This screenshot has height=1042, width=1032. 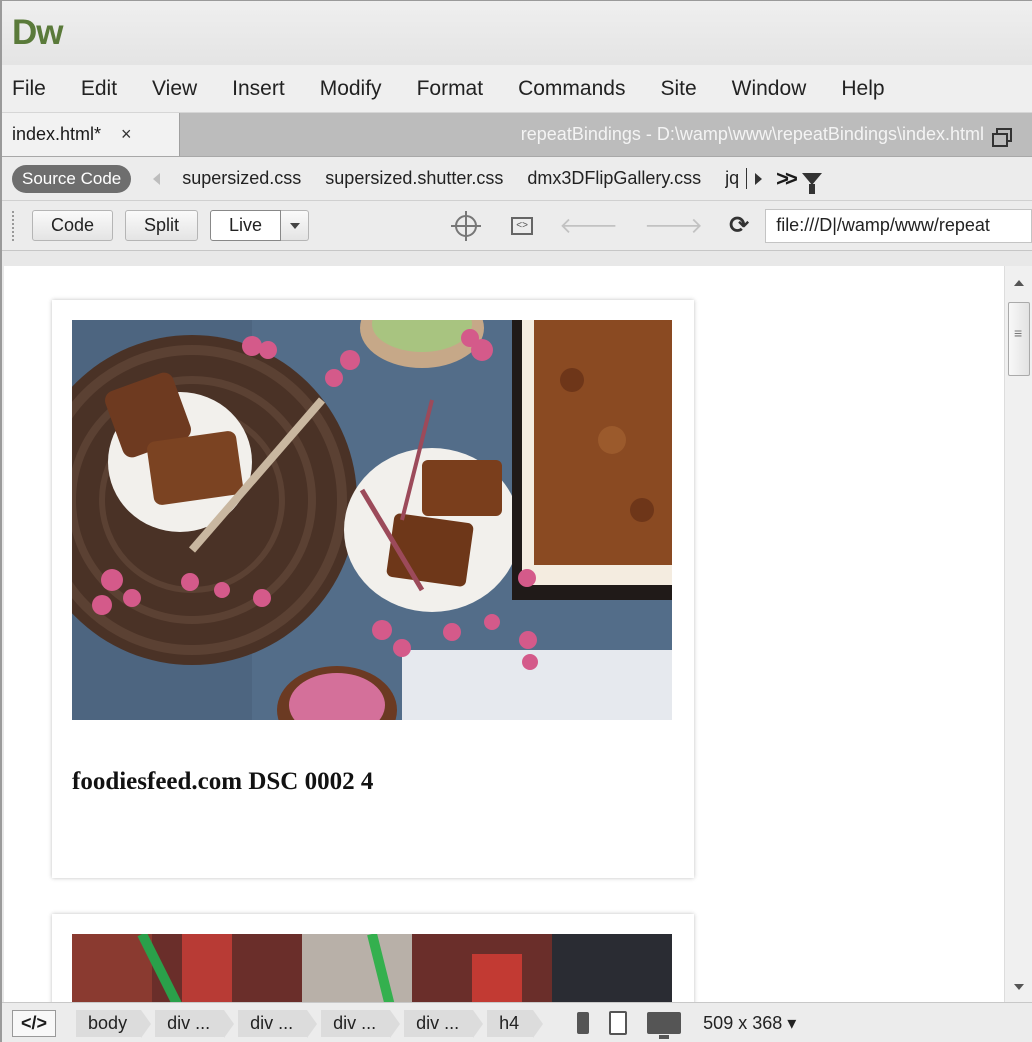 I want to click on back-arrow-icon: 🡐, so click(x=588, y=226).